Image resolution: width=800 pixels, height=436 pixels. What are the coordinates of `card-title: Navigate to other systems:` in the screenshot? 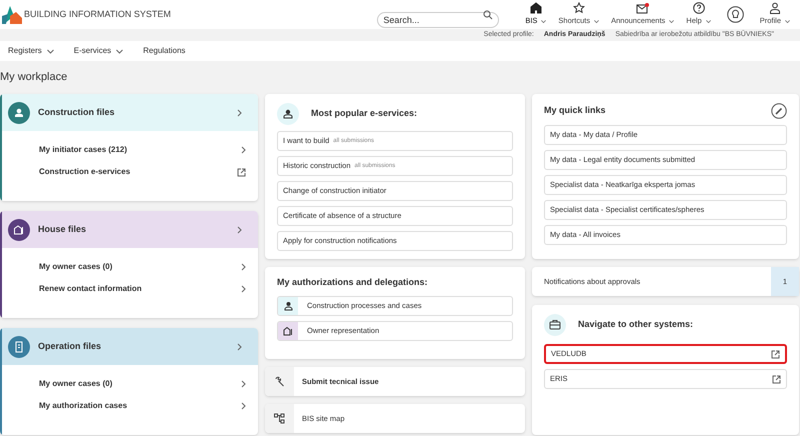 It's located at (636, 325).